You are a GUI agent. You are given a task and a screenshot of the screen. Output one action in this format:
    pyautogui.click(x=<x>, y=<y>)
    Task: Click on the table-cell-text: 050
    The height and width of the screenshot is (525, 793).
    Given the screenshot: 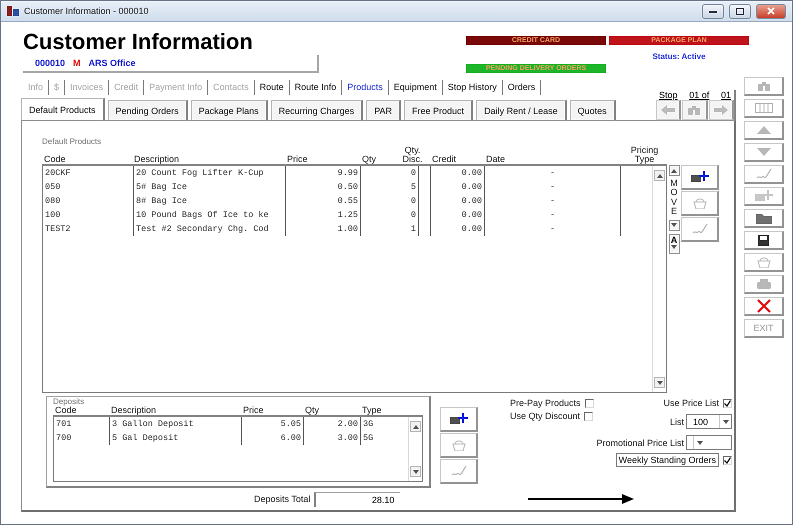 What is the action you would take?
    pyautogui.click(x=53, y=187)
    